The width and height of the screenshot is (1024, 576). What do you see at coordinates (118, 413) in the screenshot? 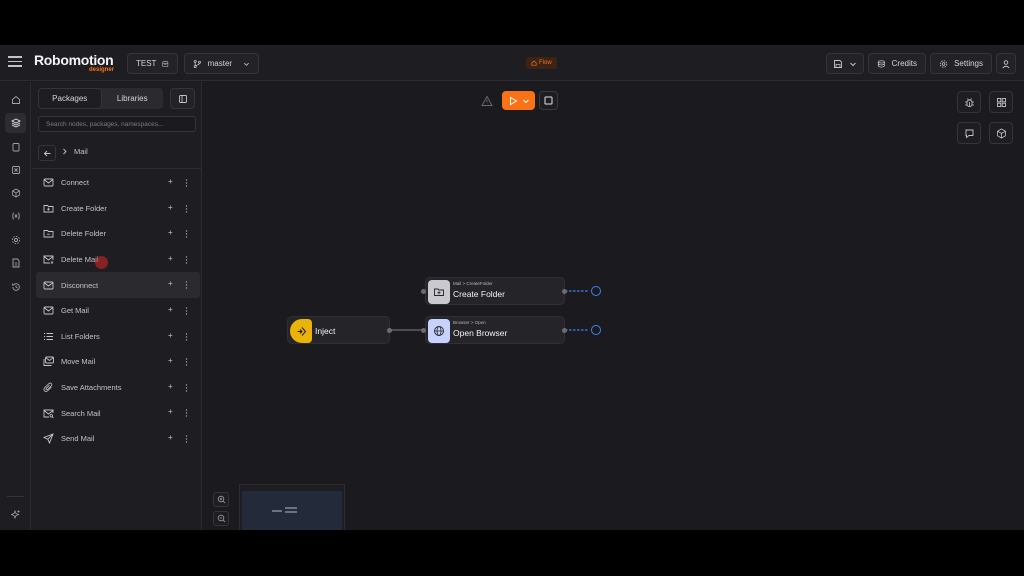
I see `list-item-search-mail: Search Mail +` at bounding box center [118, 413].